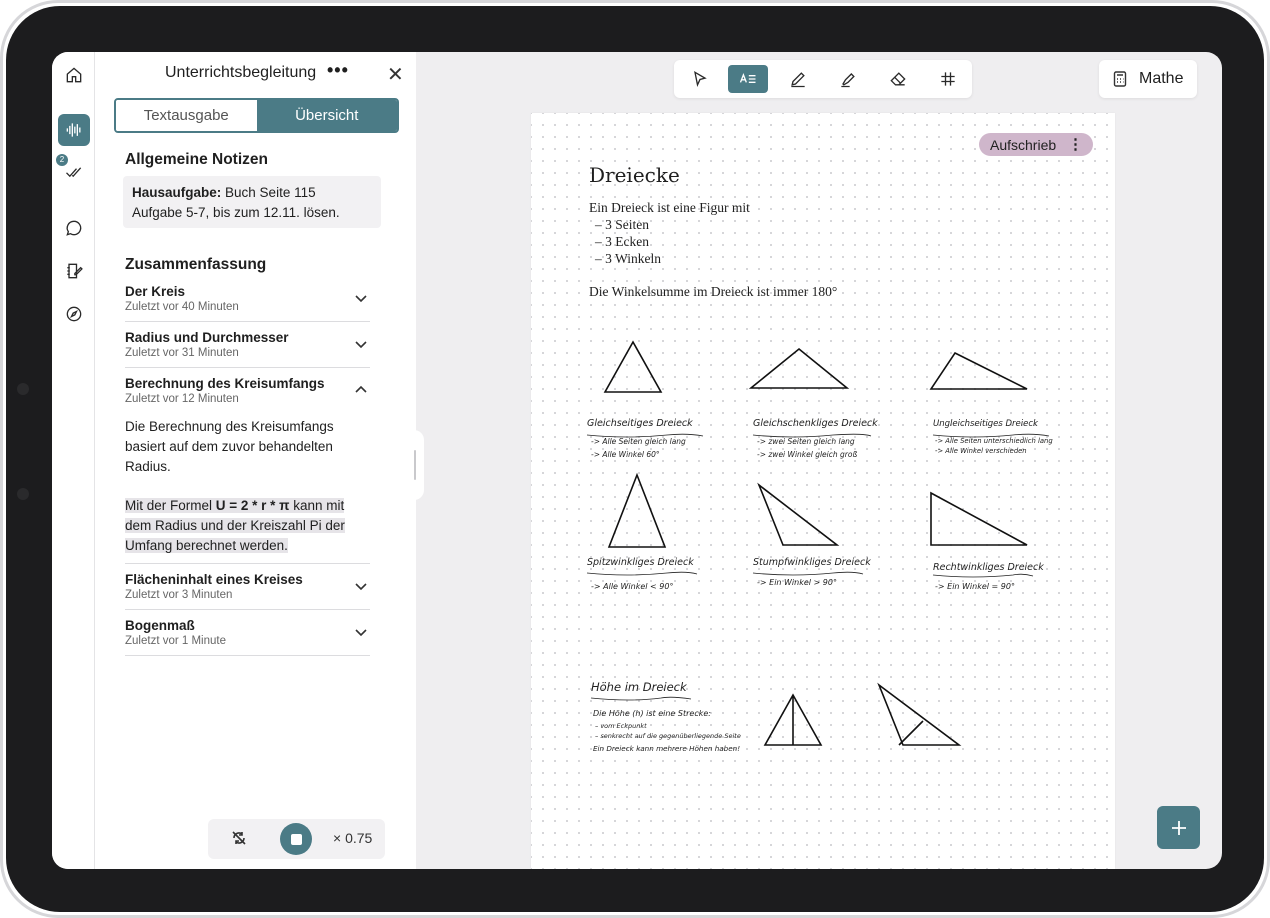 Image resolution: width=1270 pixels, height=918 pixels. What do you see at coordinates (621, 726) in the screenshot?
I see `height-line: – vom Eckpunkt` at bounding box center [621, 726].